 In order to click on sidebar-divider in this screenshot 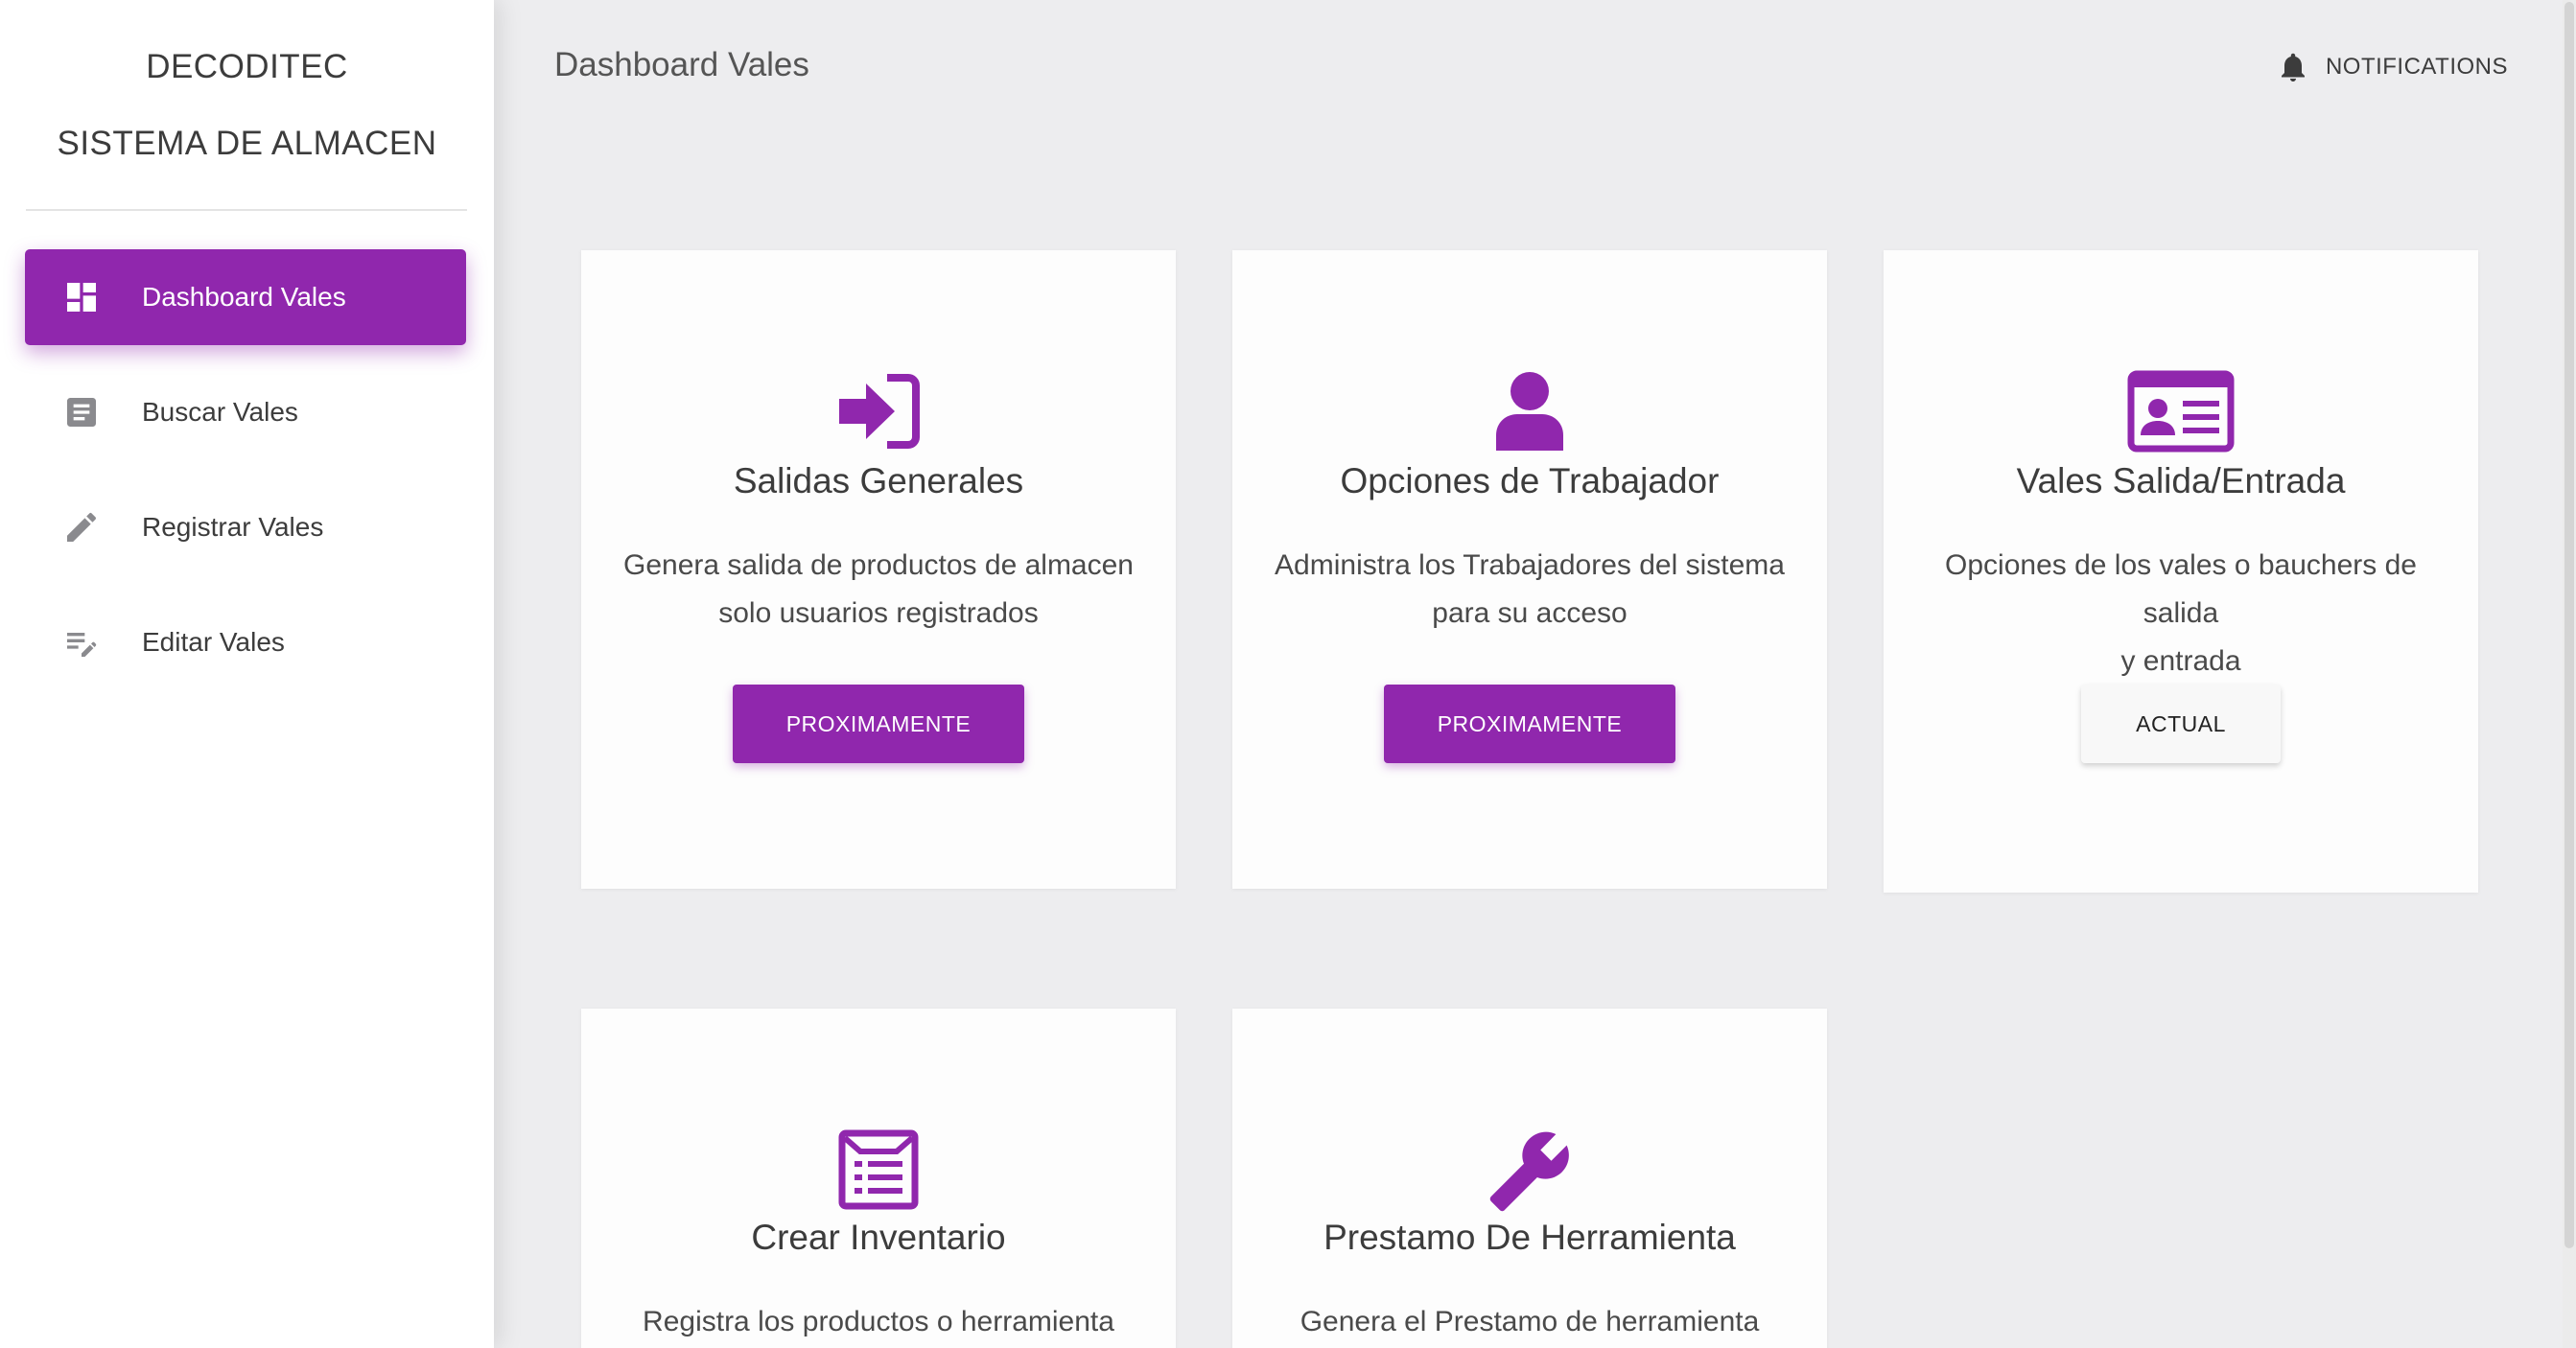, I will do `click(246, 210)`.